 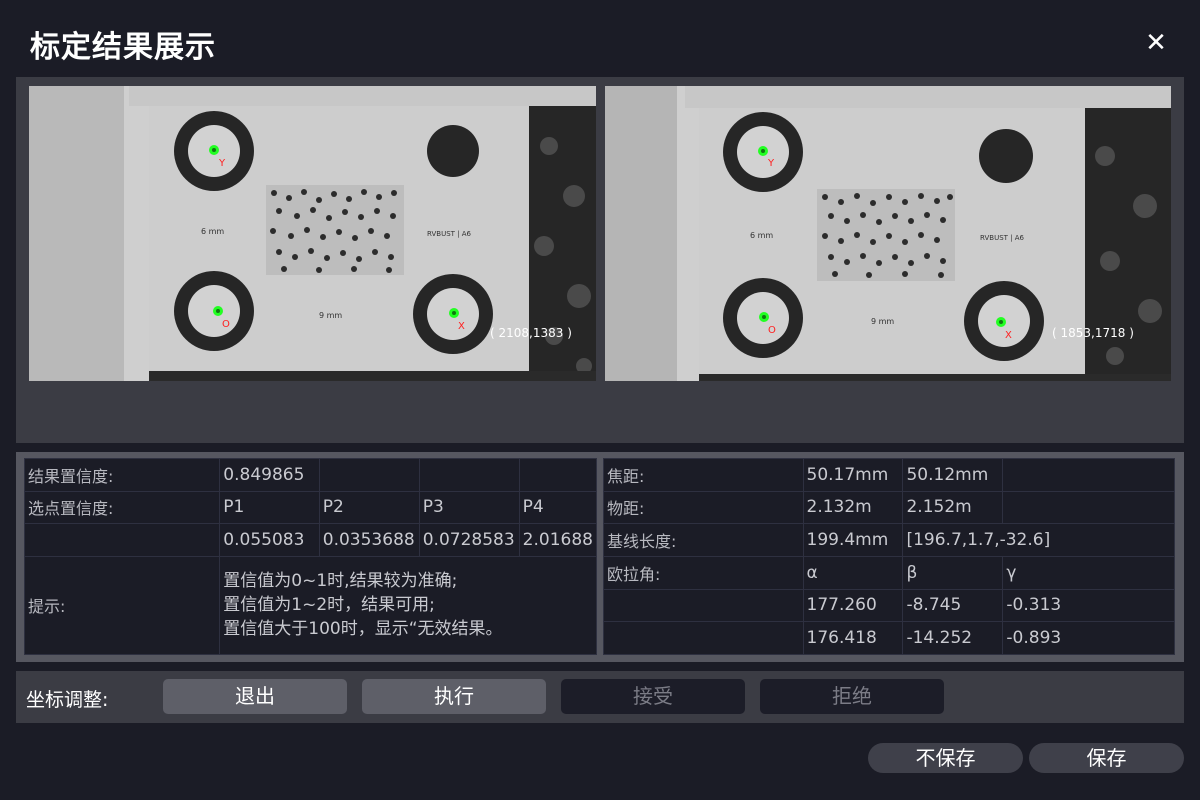 What do you see at coordinates (703, 507) in the screenshot?
I see `distance-label: 物距:` at bounding box center [703, 507].